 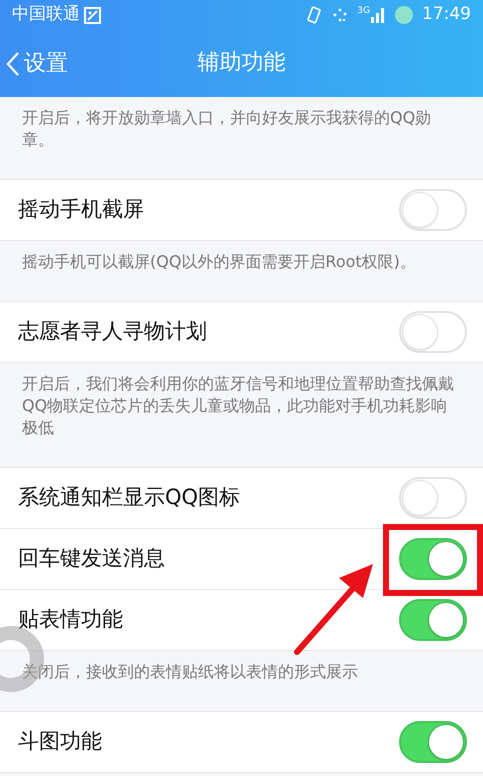 I want to click on vibrate-icon, so click(x=314, y=15).